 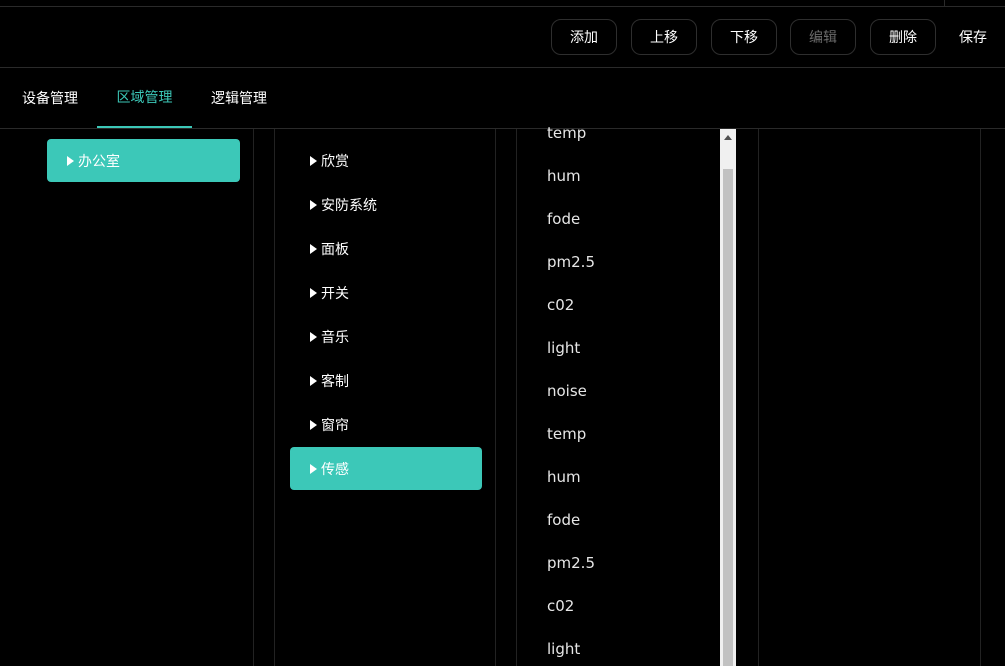 I want to click on arrow-up-icon, so click(x=728, y=137).